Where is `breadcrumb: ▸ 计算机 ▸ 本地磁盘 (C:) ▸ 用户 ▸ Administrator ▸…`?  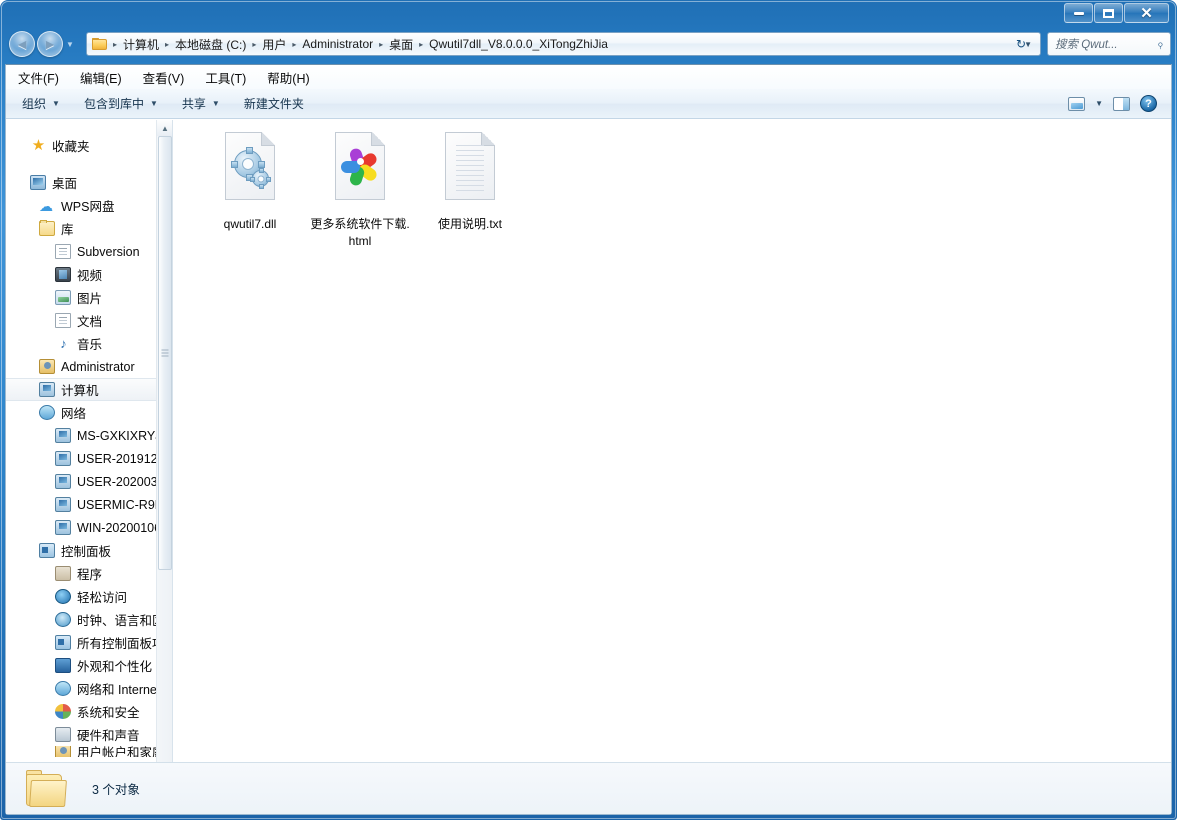 breadcrumb: ▸ 计算机 ▸ 本地磁盘 (C:) ▸ 用户 ▸ Administrator ▸… is located at coordinates (360, 44).